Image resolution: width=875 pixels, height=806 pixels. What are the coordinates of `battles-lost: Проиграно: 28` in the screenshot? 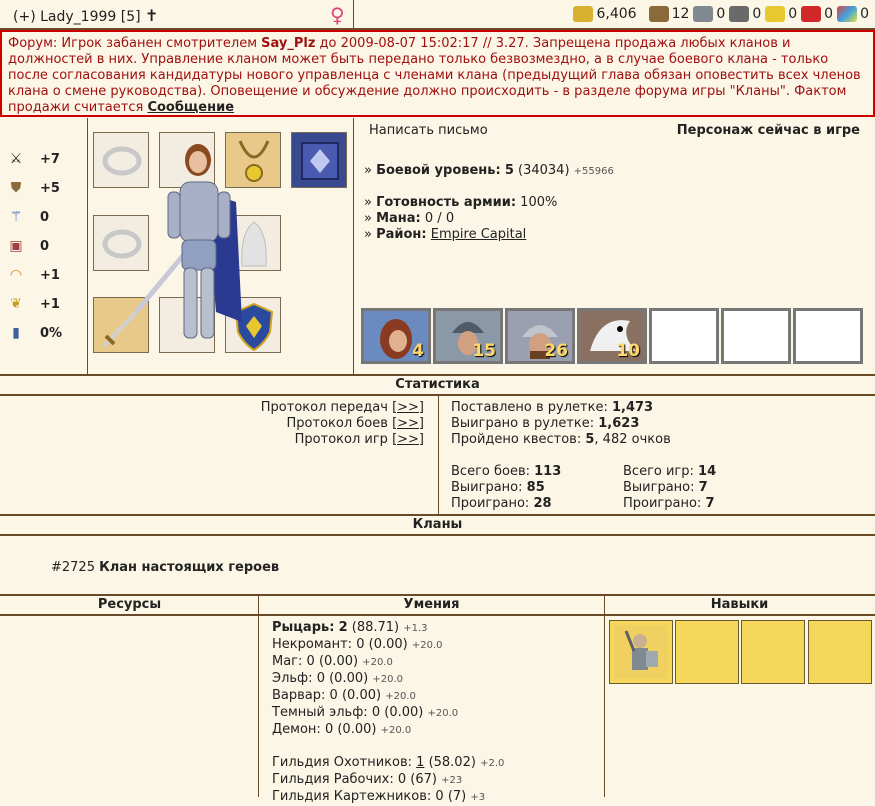 It's located at (501, 503).